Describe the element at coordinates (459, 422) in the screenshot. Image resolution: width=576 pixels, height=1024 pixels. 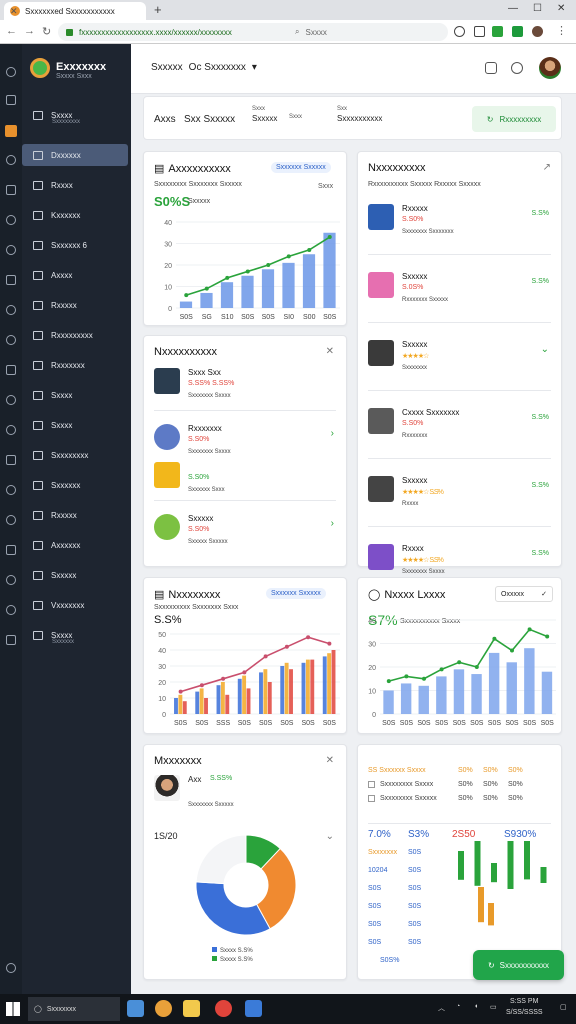
I see `list-item: Cxxxx Sxxxxxxx S.S0% Rxxxxxxx S.S%` at that location.